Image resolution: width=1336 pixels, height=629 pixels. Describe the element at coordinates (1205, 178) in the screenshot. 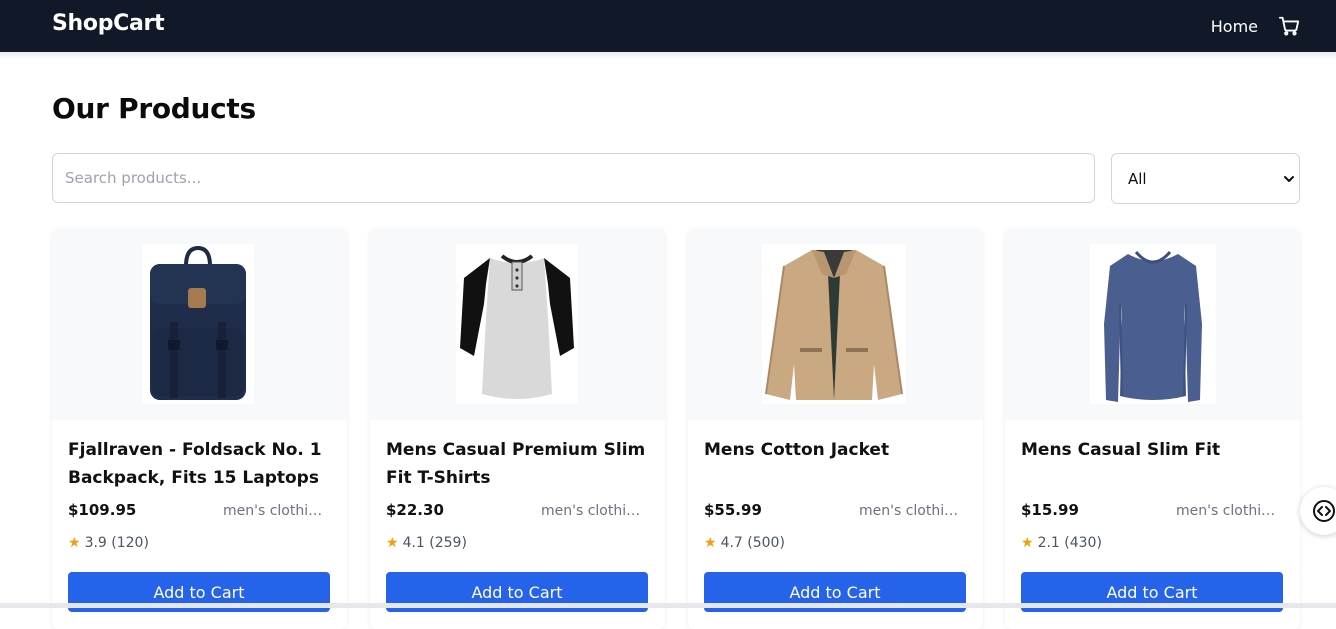

I see `category-select: All` at that location.